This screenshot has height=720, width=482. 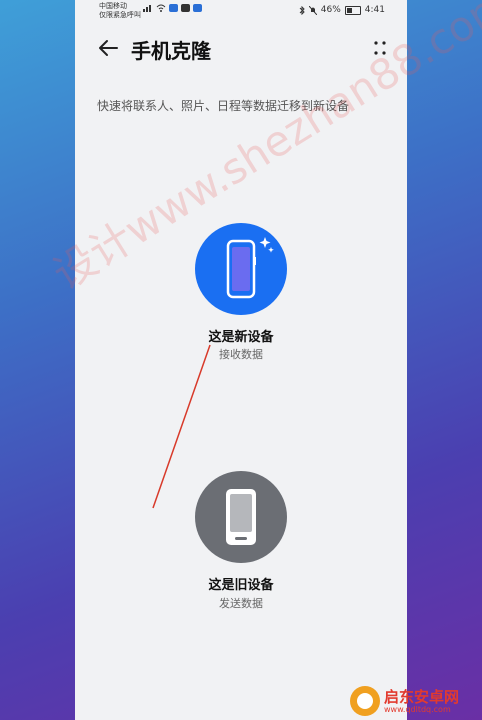 I want to click on site-logo: 启东安卓网 www.qdltdq.com, so click(x=416, y=701).